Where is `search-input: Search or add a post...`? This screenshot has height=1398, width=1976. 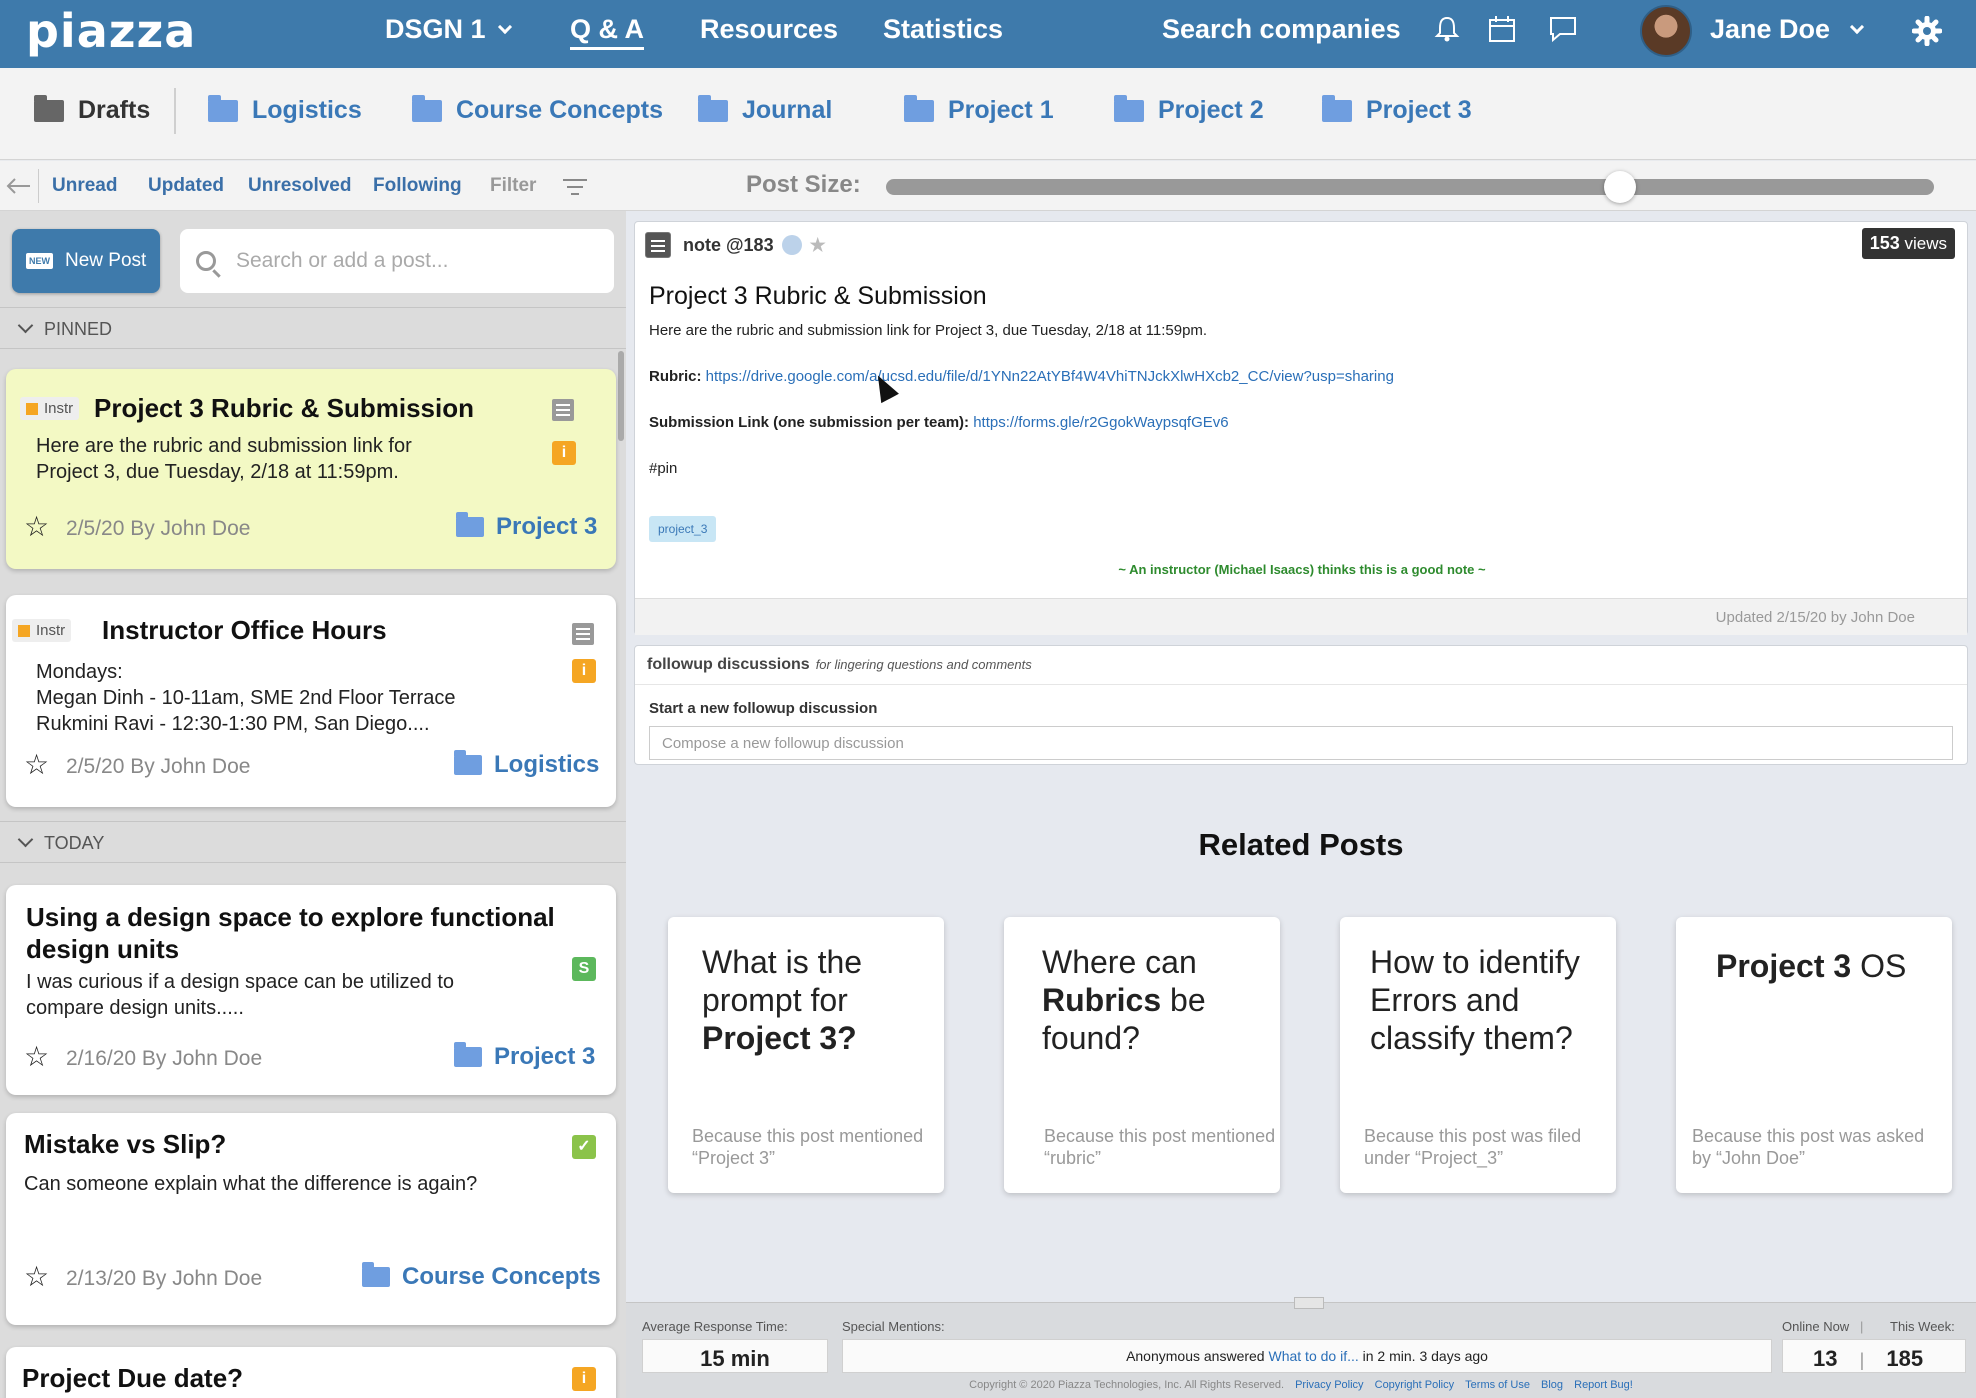
search-input: Search or add a post... is located at coordinates (397, 261).